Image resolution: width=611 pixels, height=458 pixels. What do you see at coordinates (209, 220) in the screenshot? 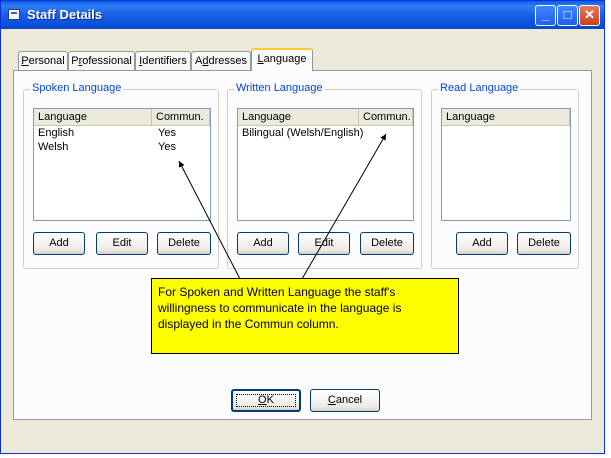
I see `arrow-to-spoken-commun` at bounding box center [209, 220].